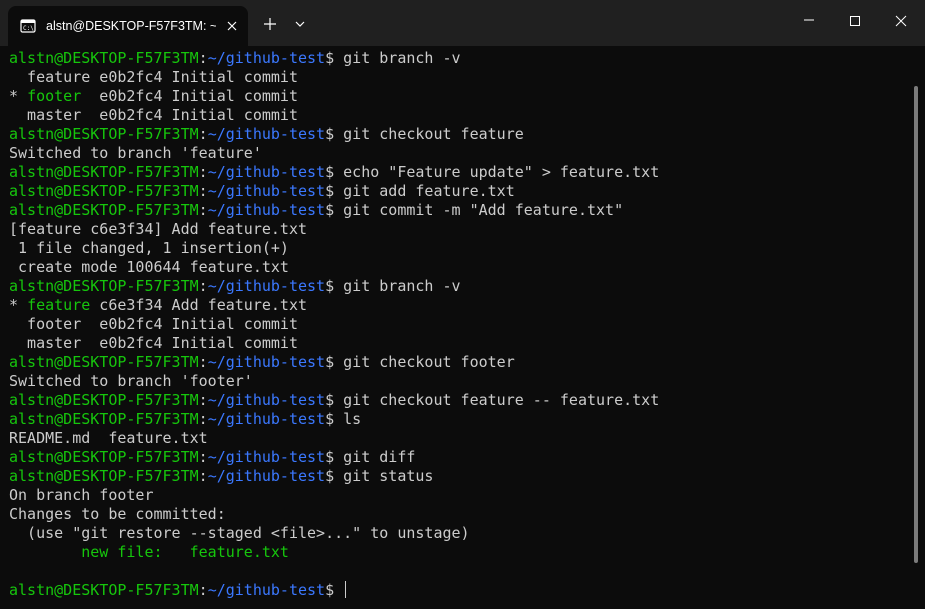 The width and height of the screenshot is (925, 609). Describe the element at coordinates (334, 248) in the screenshot. I see `output-line: 1 file changed, 1 insertion(+)` at that location.